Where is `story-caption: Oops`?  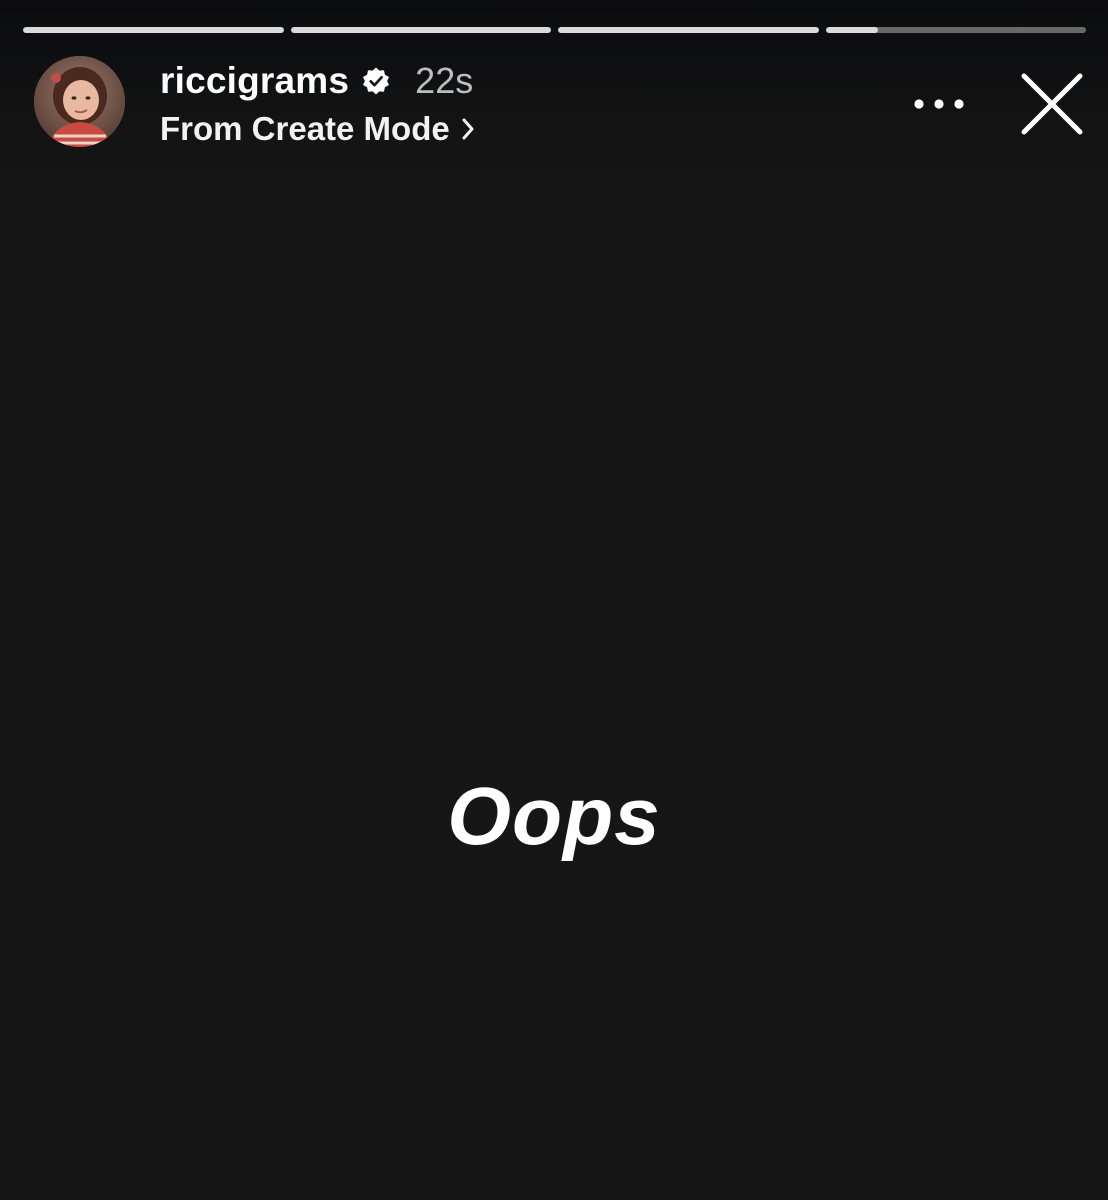
story-caption: Oops is located at coordinates (554, 816).